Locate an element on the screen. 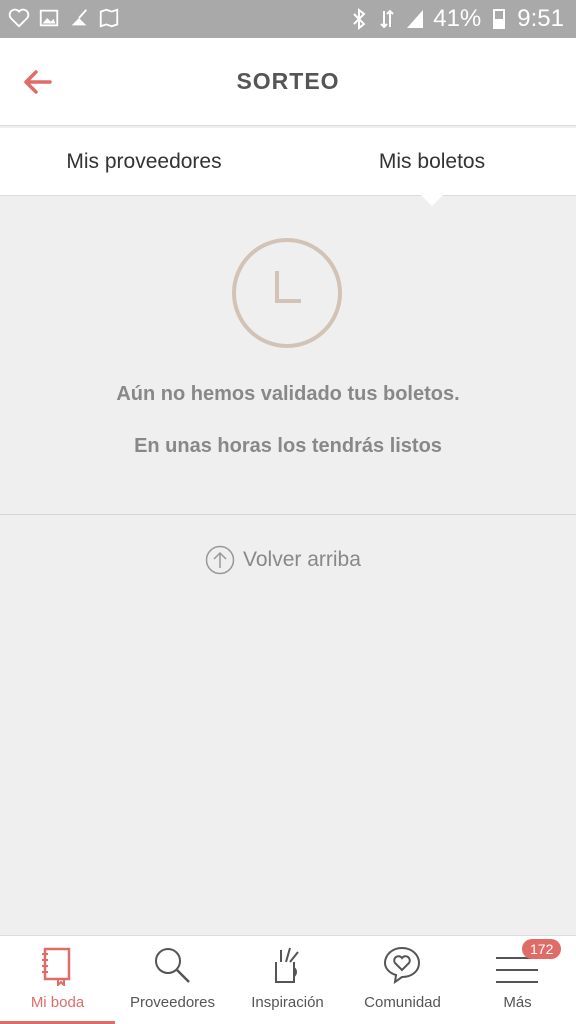 This screenshot has height=1024, width=576. notebook-icon is located at coordinates (56, 966).